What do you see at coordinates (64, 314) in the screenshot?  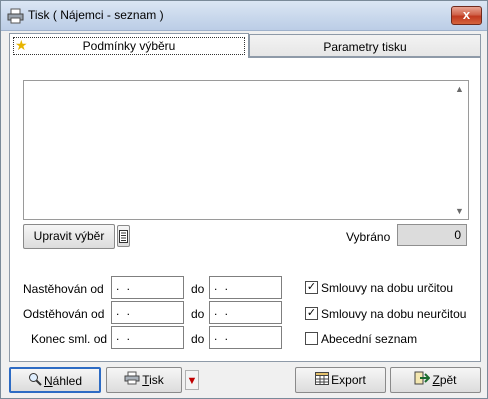 I see `filter-label-odstehovan: Odstěhován od` at bounding box center [64, 314].